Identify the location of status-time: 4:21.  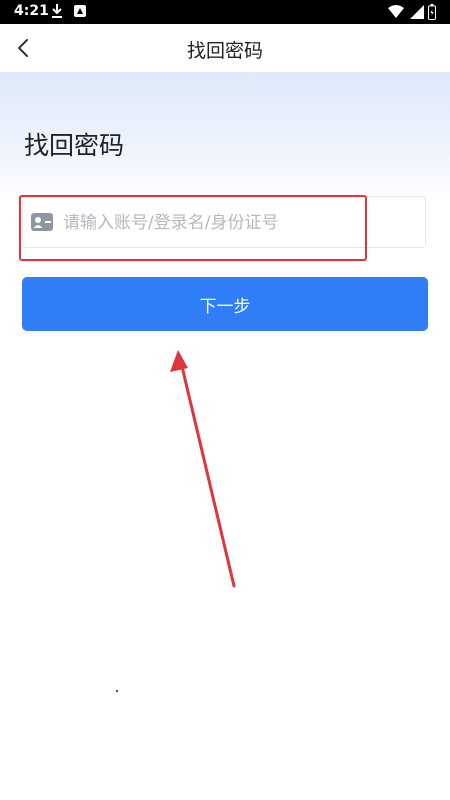
(31, 11).